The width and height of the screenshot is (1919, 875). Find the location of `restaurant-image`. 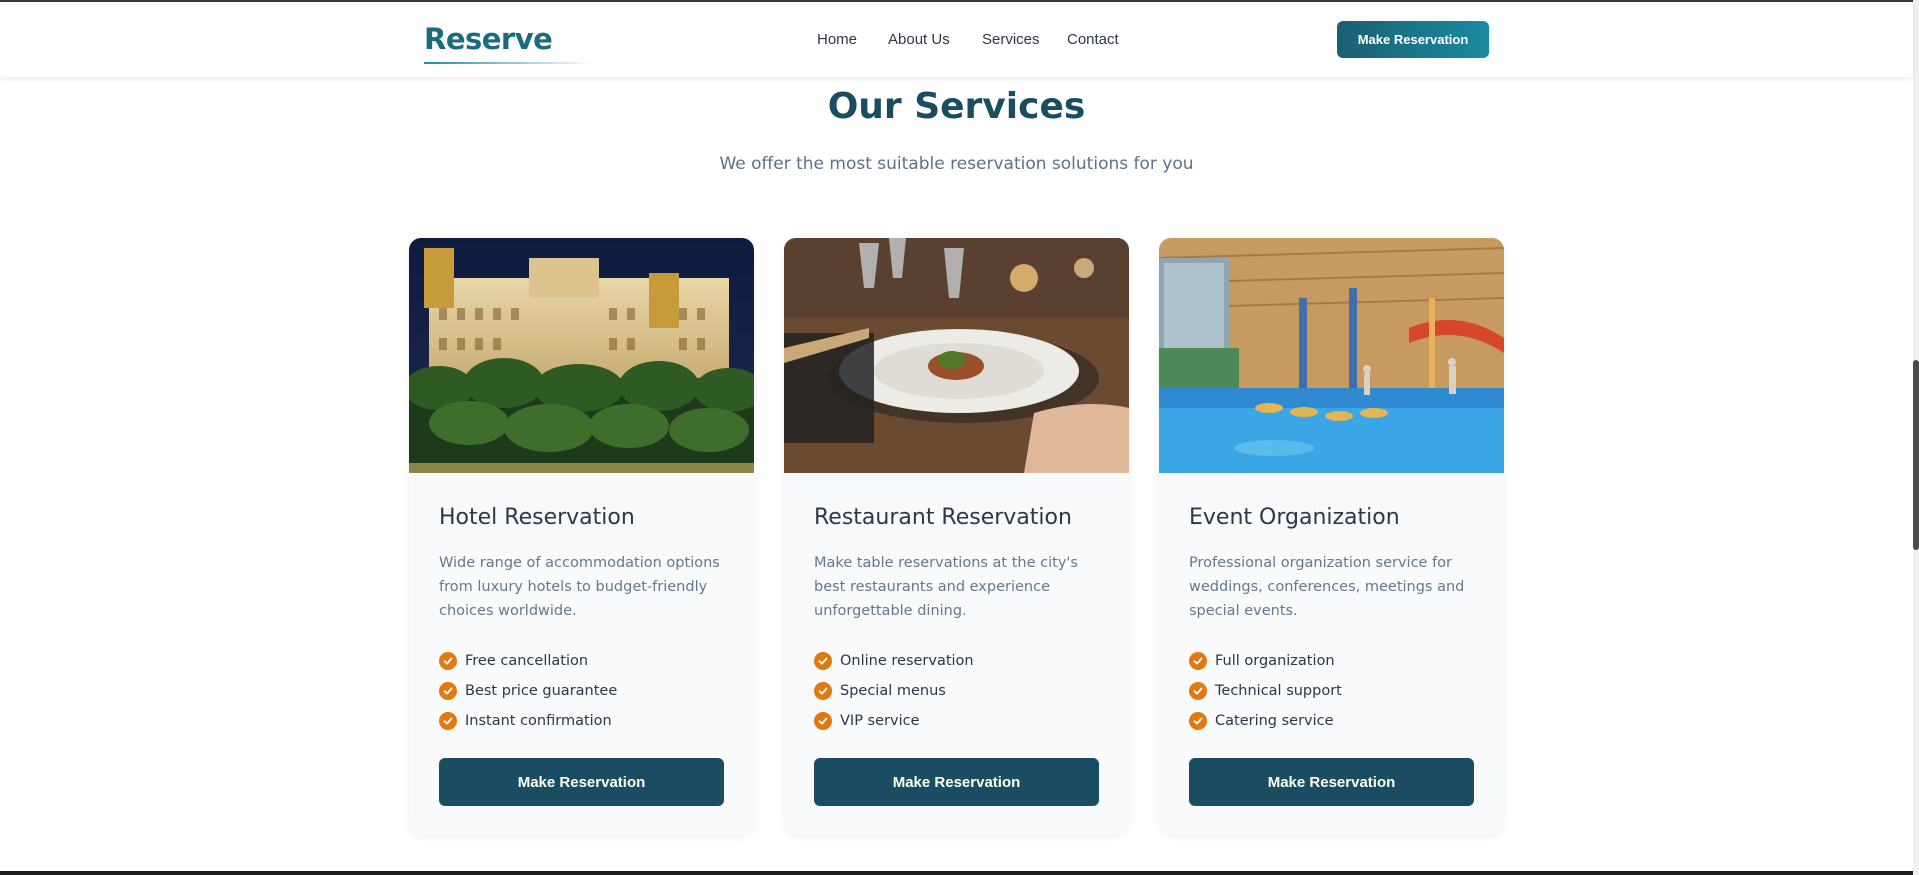

restaurant-image is located at coordinates (956, 355).